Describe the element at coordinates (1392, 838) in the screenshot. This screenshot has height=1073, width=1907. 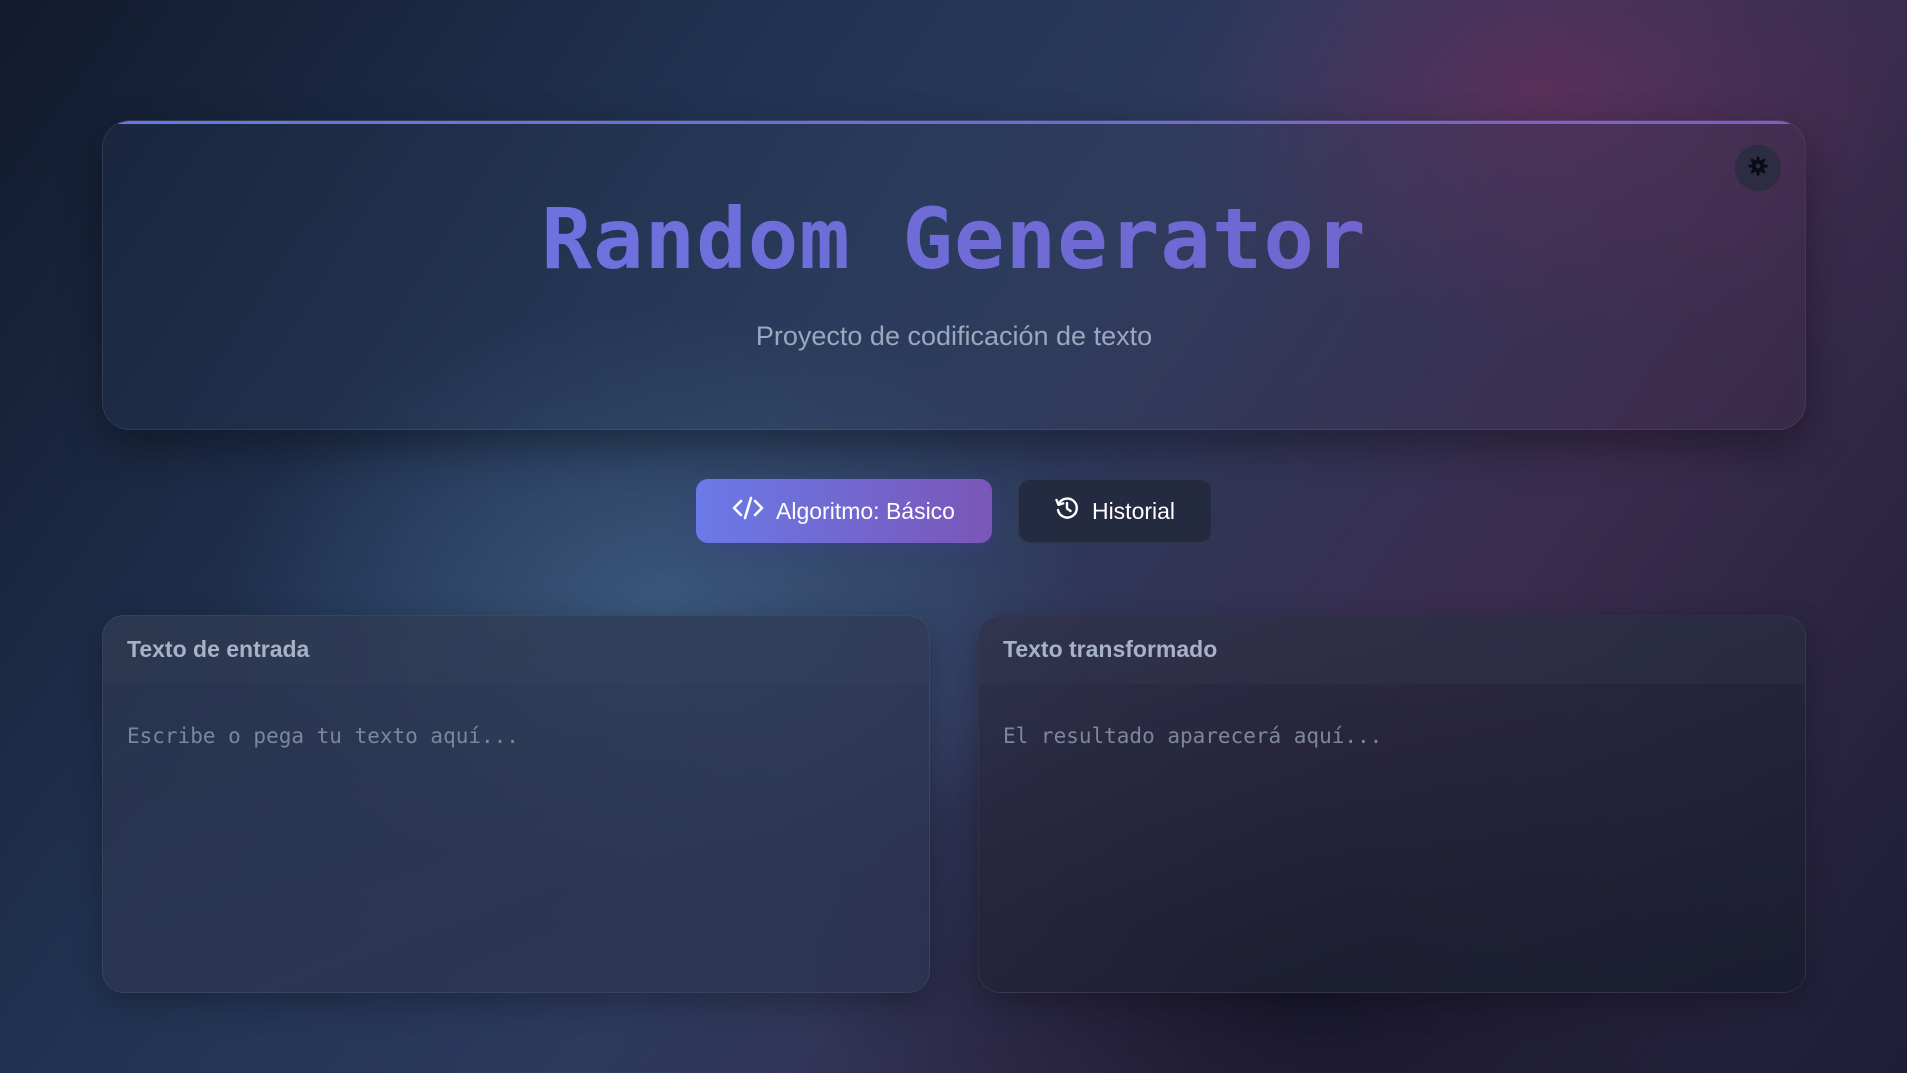
I see `output-textarea` at that location.